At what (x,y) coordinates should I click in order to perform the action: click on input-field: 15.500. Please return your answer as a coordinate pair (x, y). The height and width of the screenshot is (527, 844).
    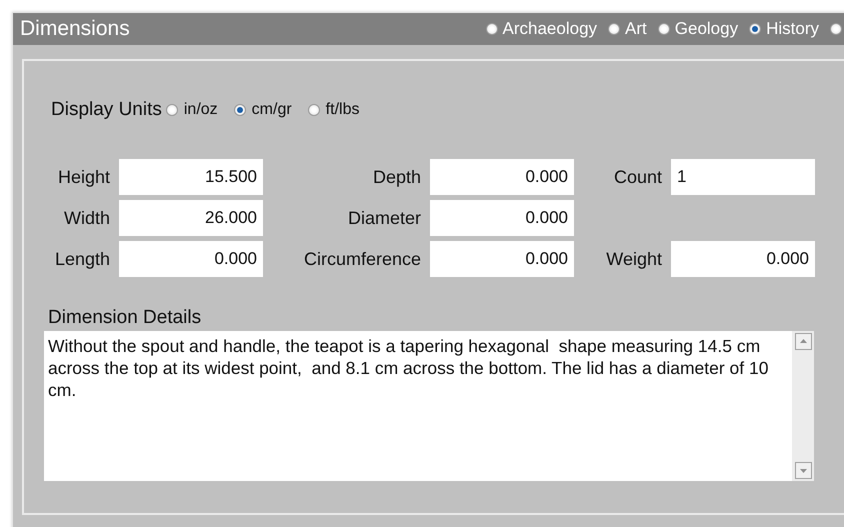
    Looking at the image, I should click on (191, 177).